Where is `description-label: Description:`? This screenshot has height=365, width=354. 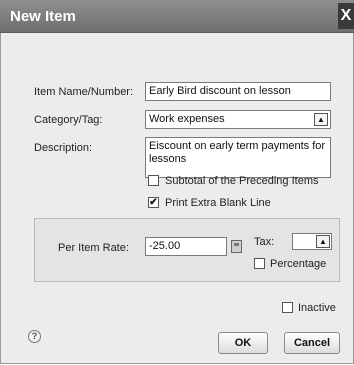
description-label: Description: is located at coordinates (63, 148).